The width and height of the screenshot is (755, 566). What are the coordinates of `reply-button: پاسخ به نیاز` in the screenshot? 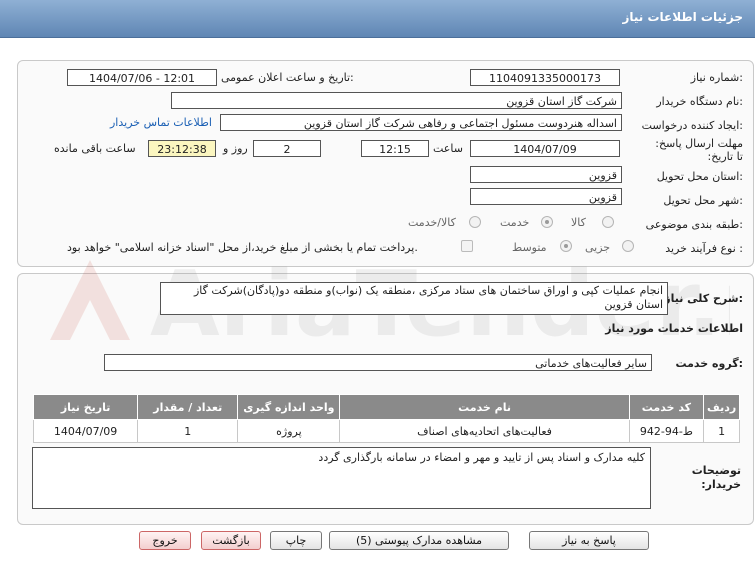 It's located at (589, 540).